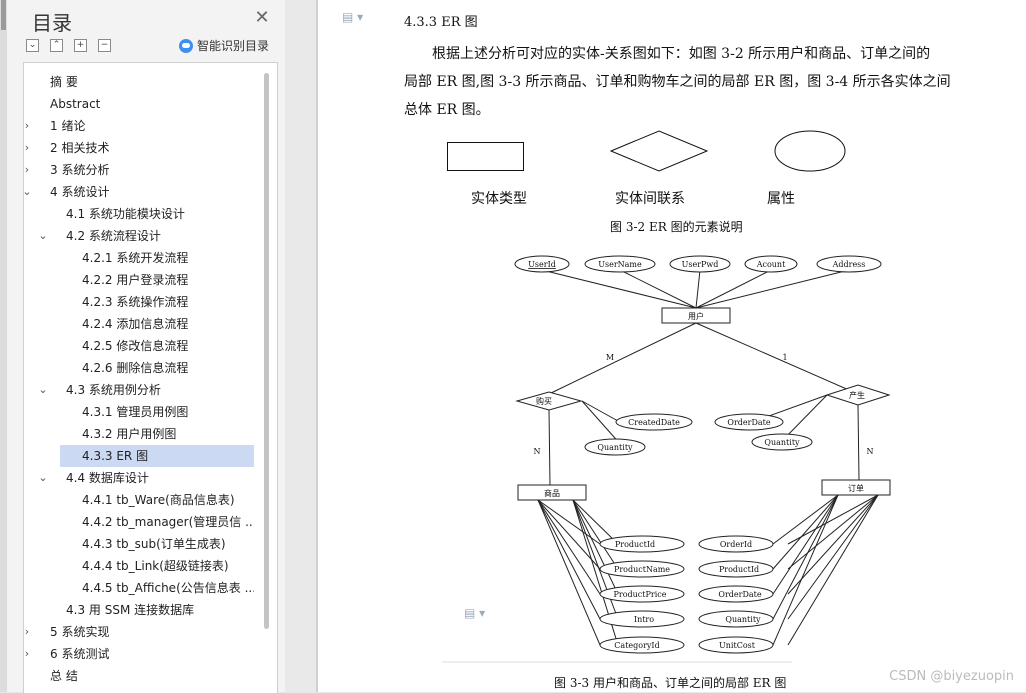 This screenshot has height=693, width=1026. I want to click on order-attr-1: OrderId, so click(736, 544).